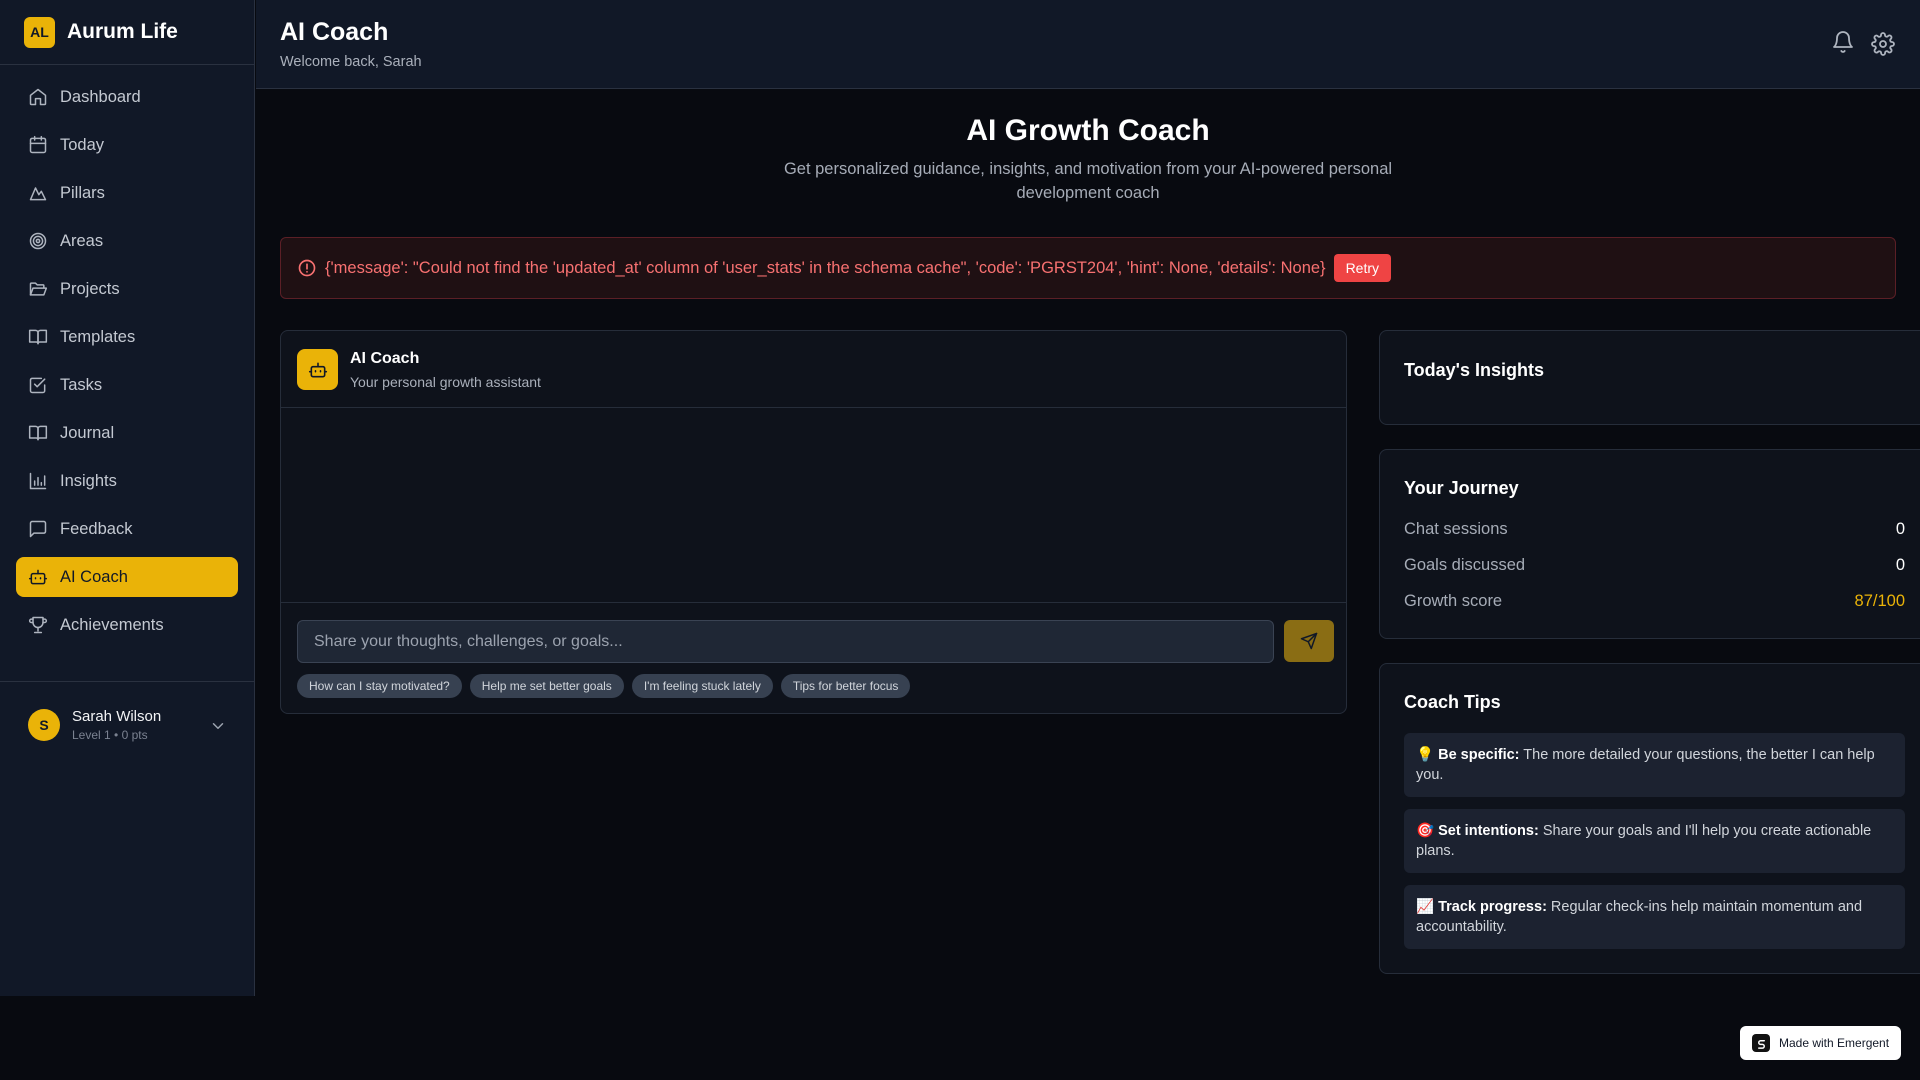 This screenshot has height=1080, width=1920. What do you see at coordinates (1479, 755) in the screenshot?
I see `tip-lead: Be specific:` at bounding box center [1479, 755].